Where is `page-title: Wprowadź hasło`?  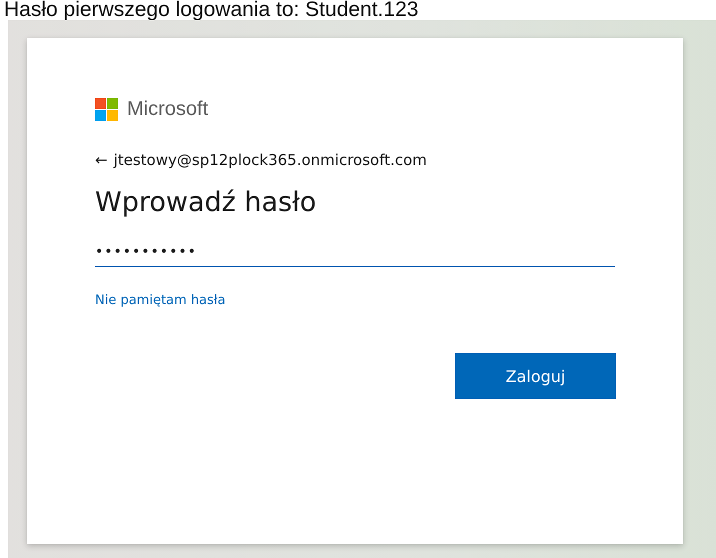
page-title: Wprowadź hasło is located at coordinates (206, 202).